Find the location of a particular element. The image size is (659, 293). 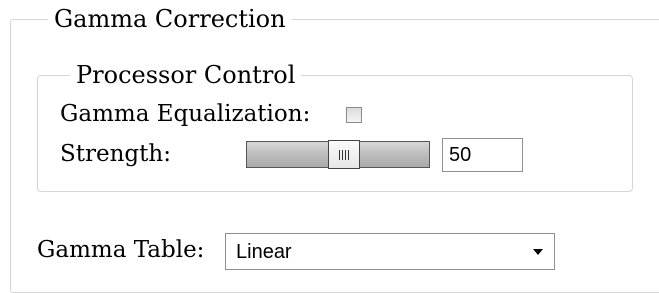

grip-icon is located at coordinates (344, 154).